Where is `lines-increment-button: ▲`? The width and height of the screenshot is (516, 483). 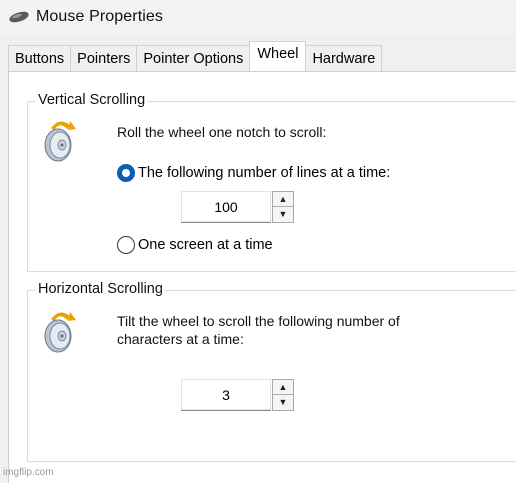 lines-increment-button: ▲ is located at coordinates (283, 199).